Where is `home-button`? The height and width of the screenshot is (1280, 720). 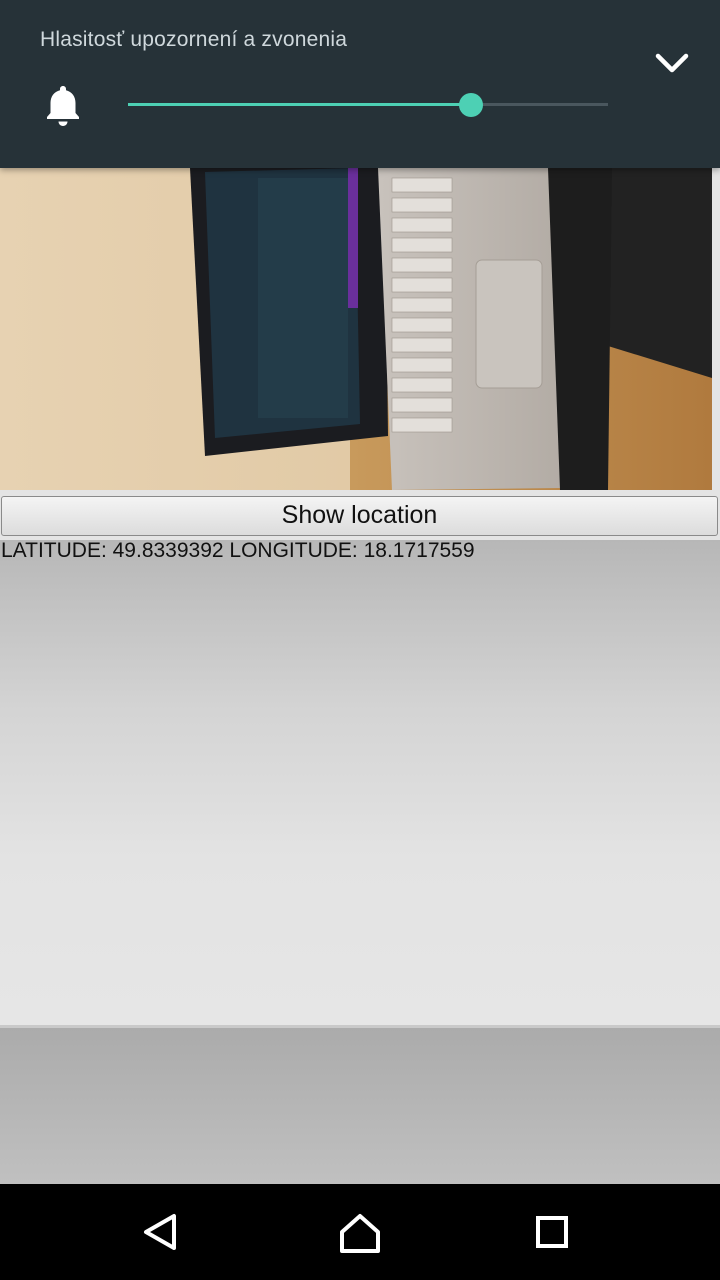
home-button is located at coordinates (360, 1232).